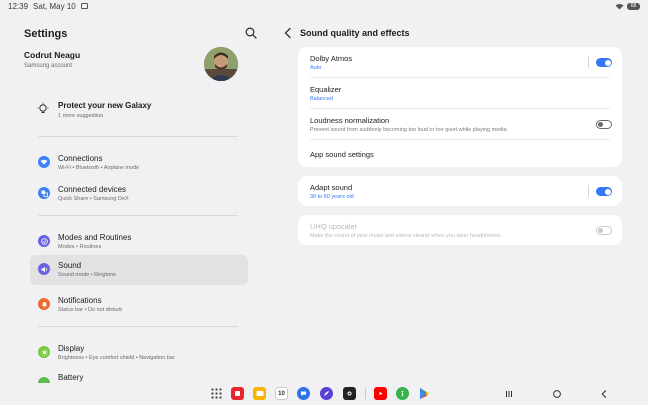 The image size is (648, 405). Describe the element at coordinates (365, 393) in the screenshot. I see `taskbar-separator` at that location.